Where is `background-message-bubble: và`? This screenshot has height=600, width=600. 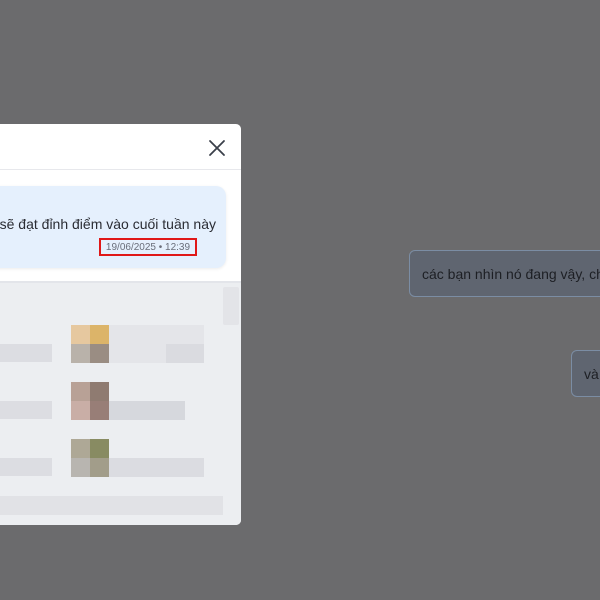 background-message-bubble: và is located at coordinates (585, 373).